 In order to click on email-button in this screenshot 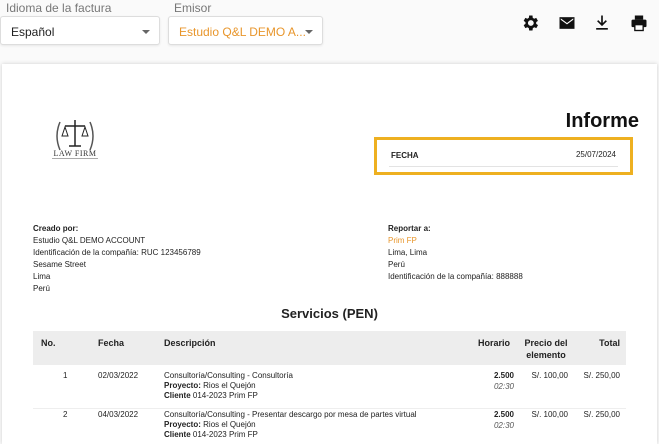, I will do `click(567, 23)`.